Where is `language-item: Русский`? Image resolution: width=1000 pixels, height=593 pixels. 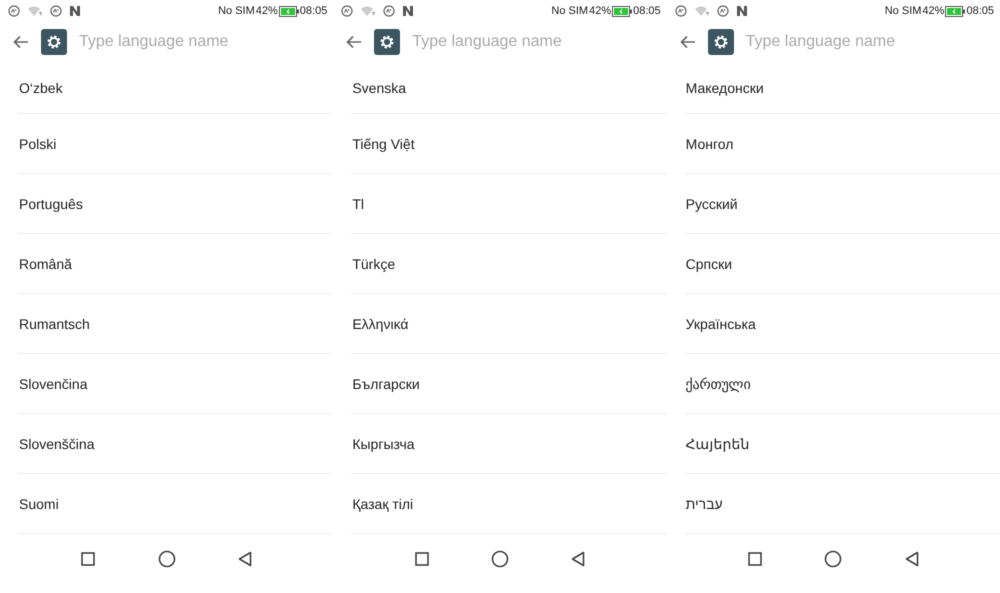 language-item: Русский is located at coordinates (712, 204).